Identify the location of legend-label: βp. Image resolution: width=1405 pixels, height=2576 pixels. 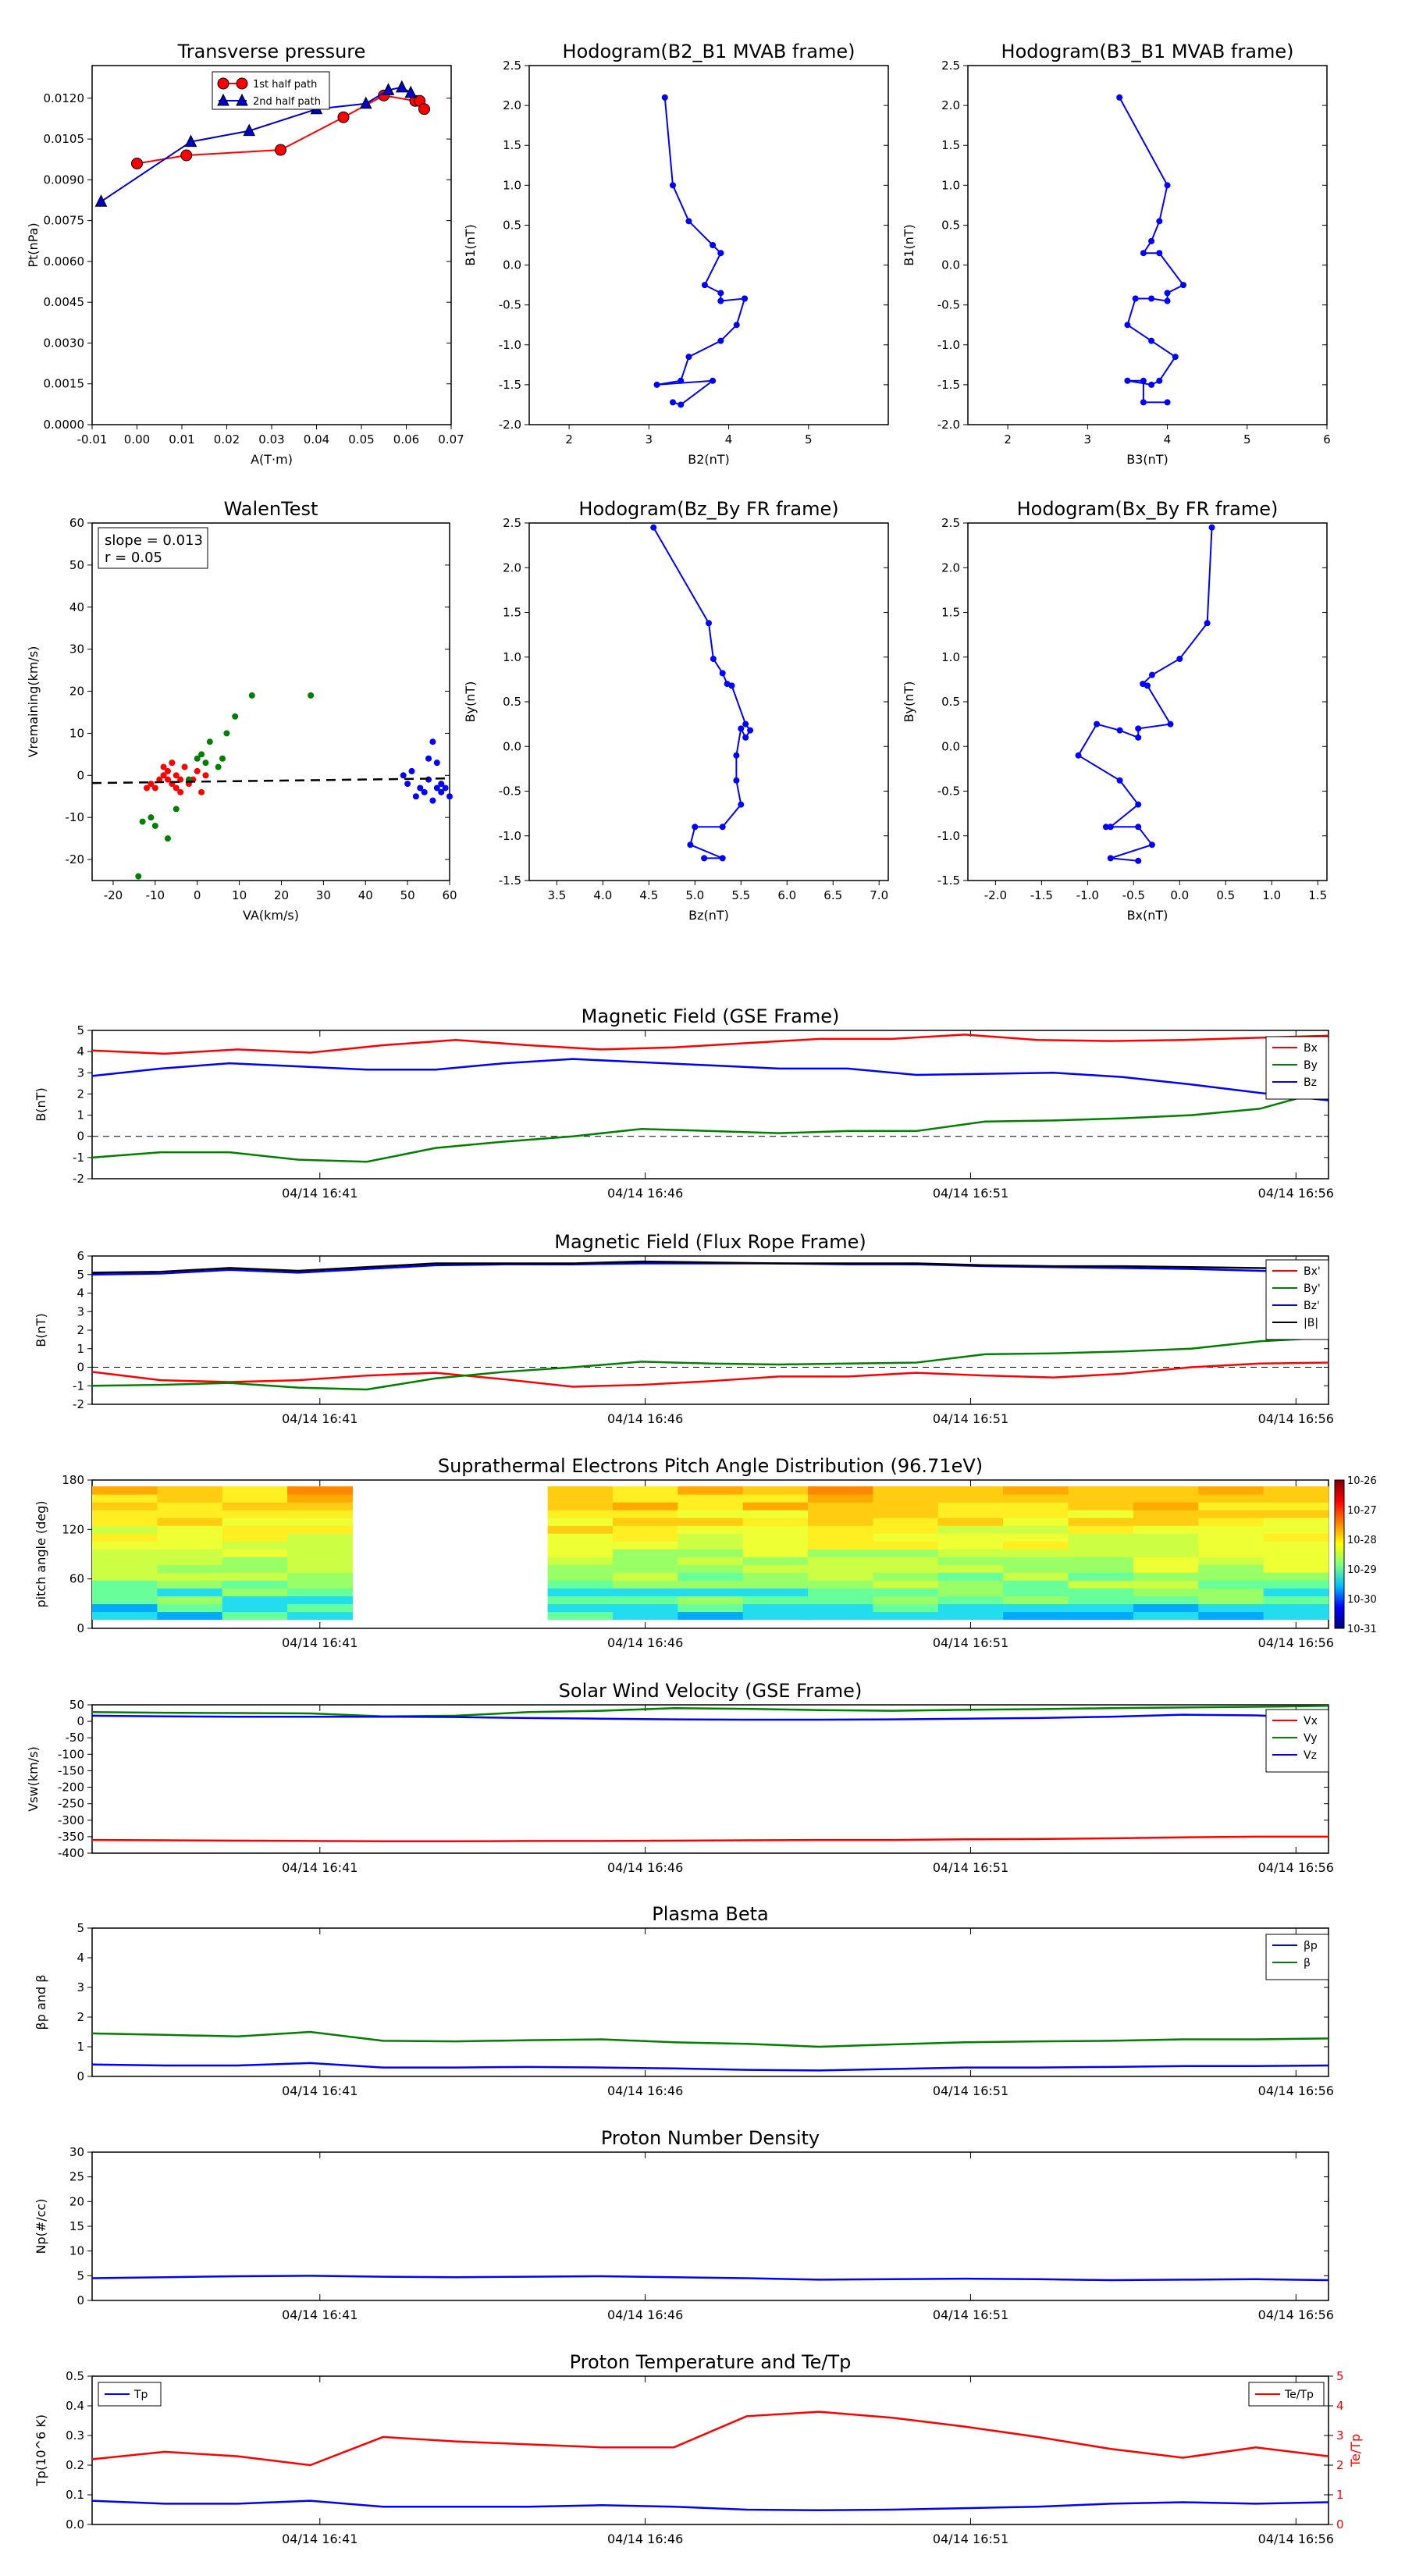
(1311, 1946).